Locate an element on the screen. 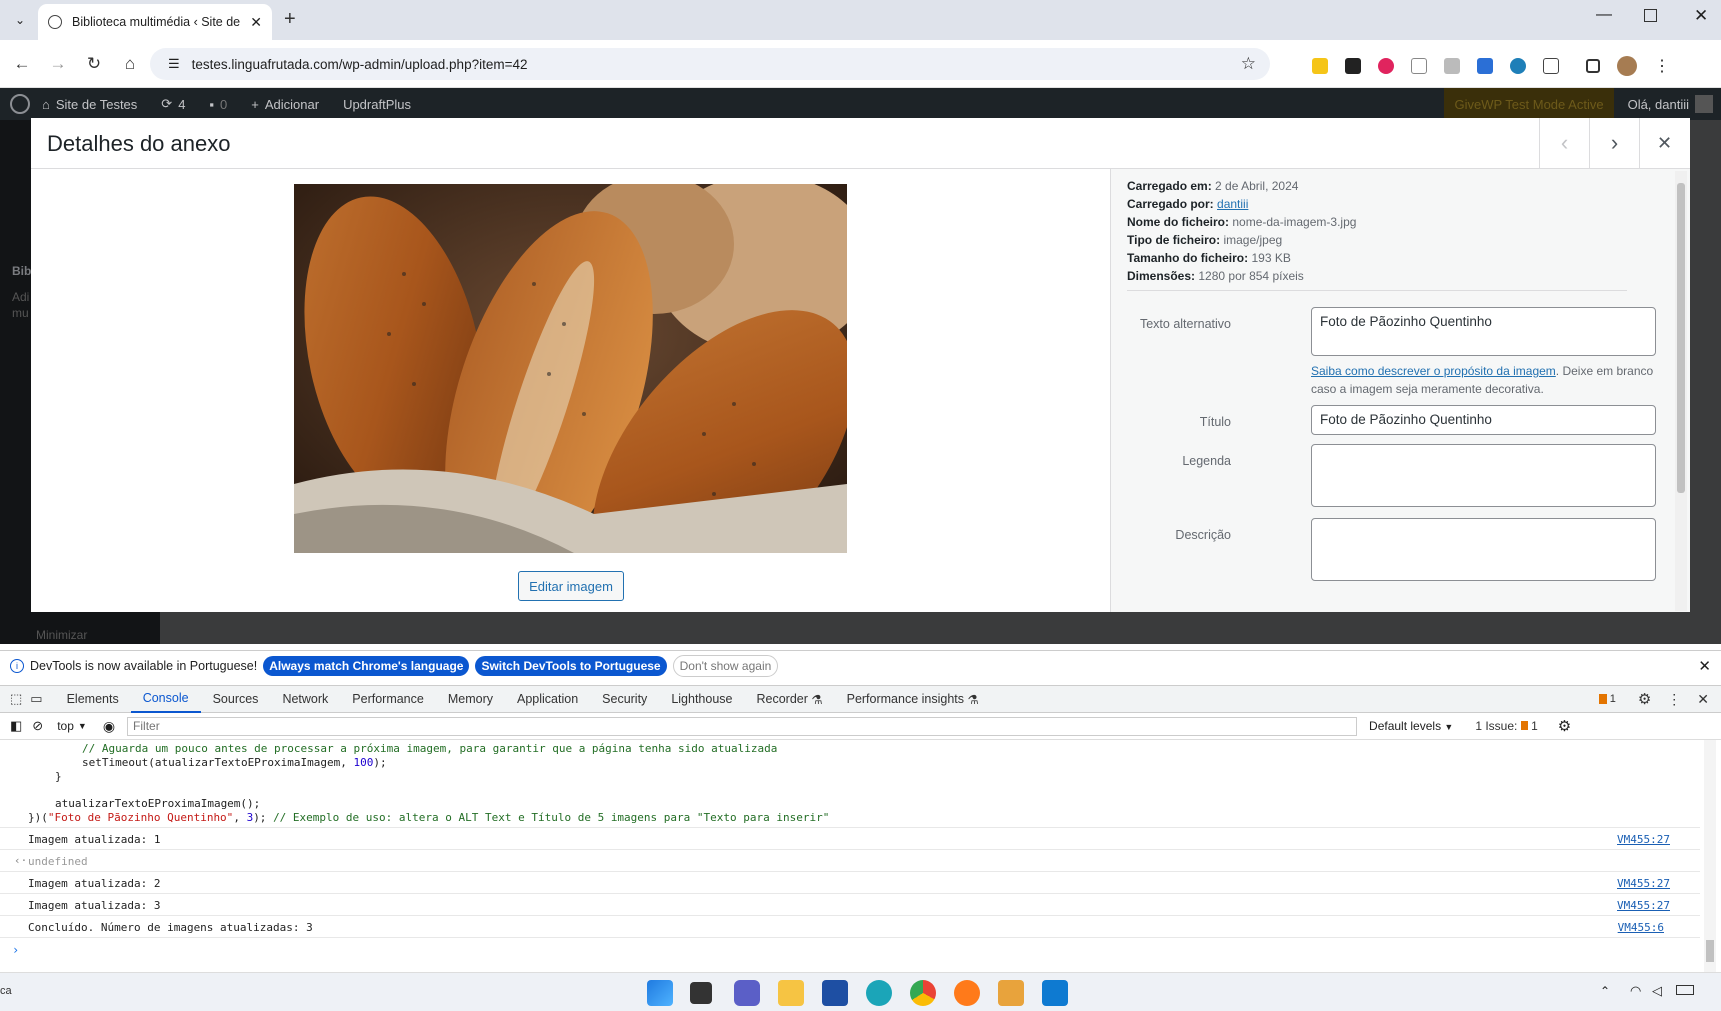 The width and height of the screenshot is (1721, 1011). source-link: VM455:6 is located at coordinates (1641, 927).